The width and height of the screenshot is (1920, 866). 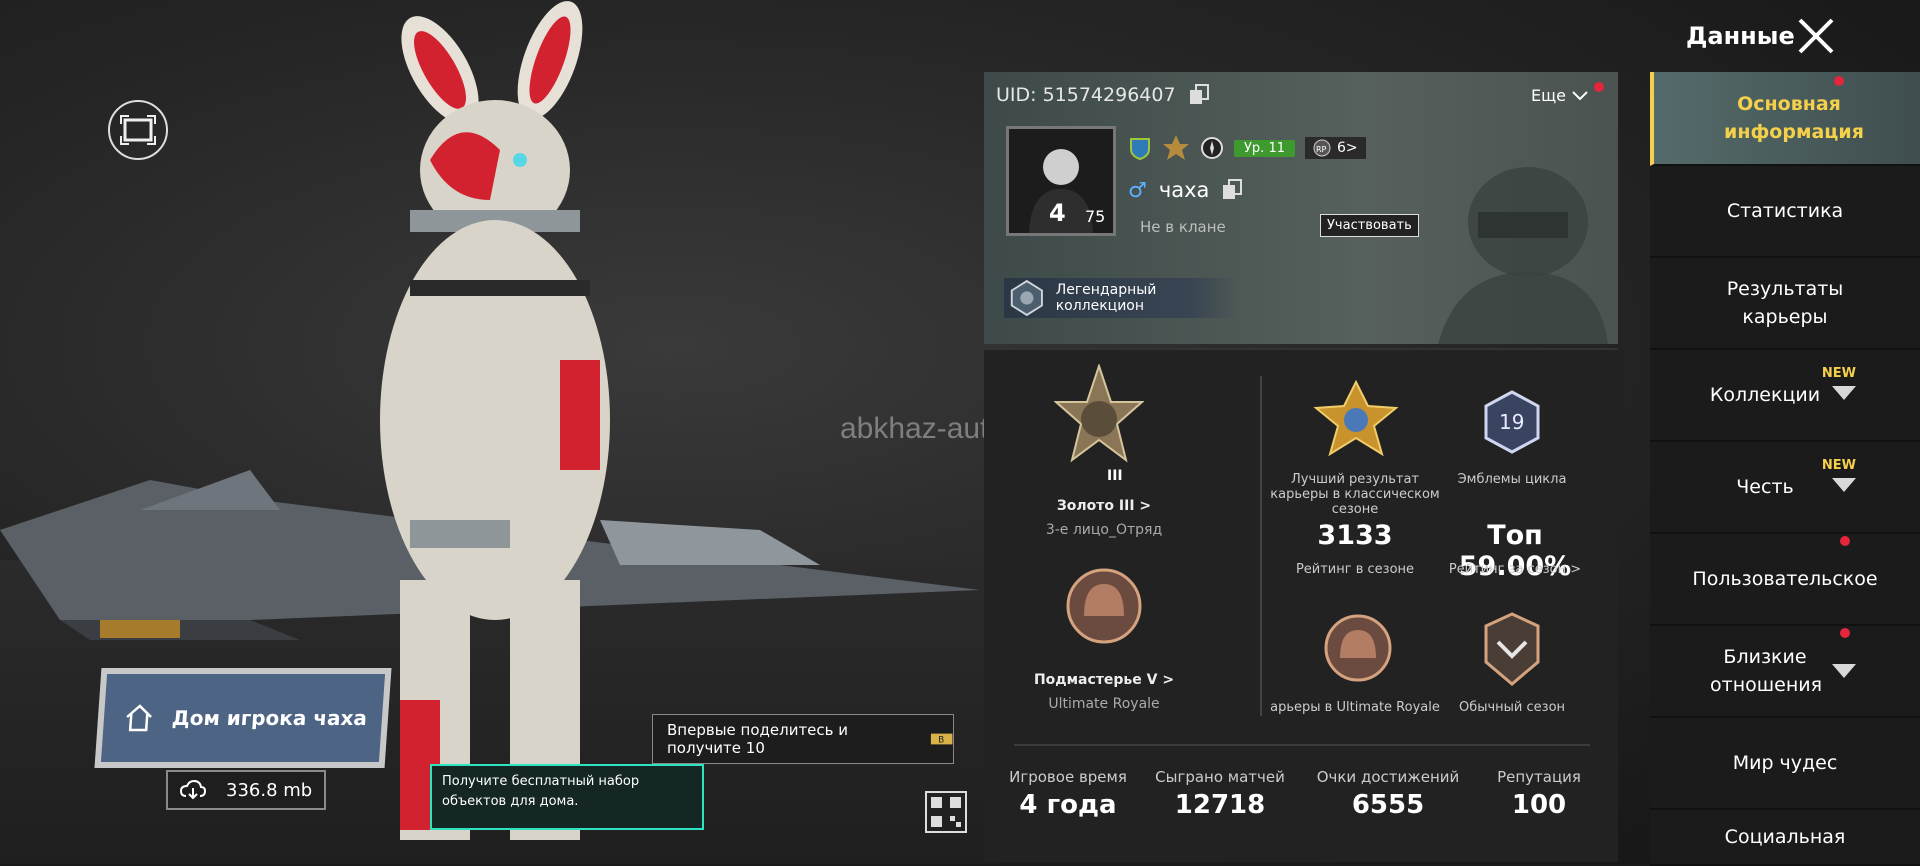 I want to click on reputation-value: 100, so click(x=1539, y=805).